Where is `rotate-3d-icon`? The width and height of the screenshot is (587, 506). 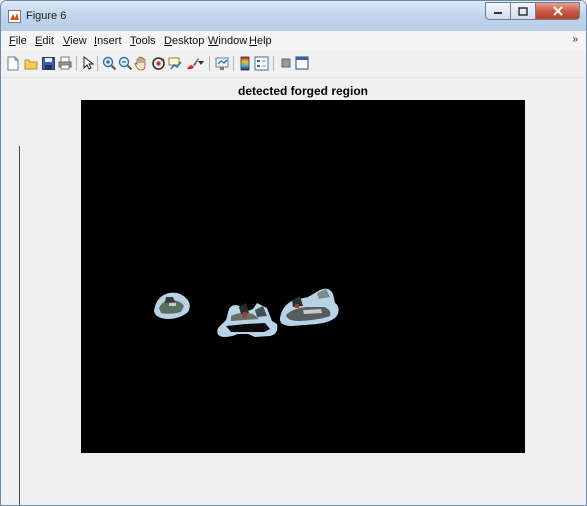 rotate-3d-icon is located at coordinates (158, 63).